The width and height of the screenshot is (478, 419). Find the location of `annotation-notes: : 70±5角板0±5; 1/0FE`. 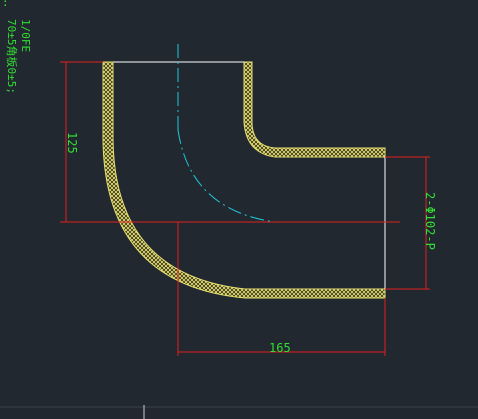

annotation-notes: : 70±5角板0±5; 1/0FE is located at coordinates (17, 47).